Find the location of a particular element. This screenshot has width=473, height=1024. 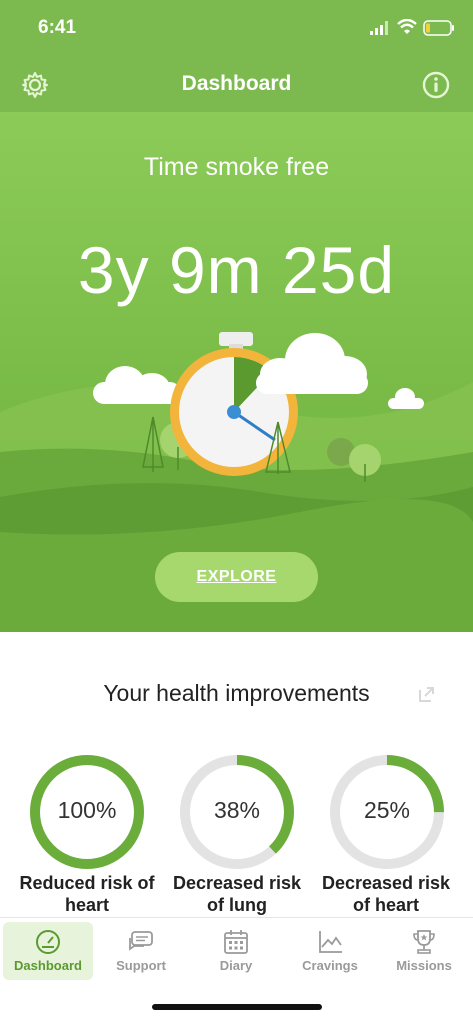

tab-label: Diary is located at coordinates (236, 965).